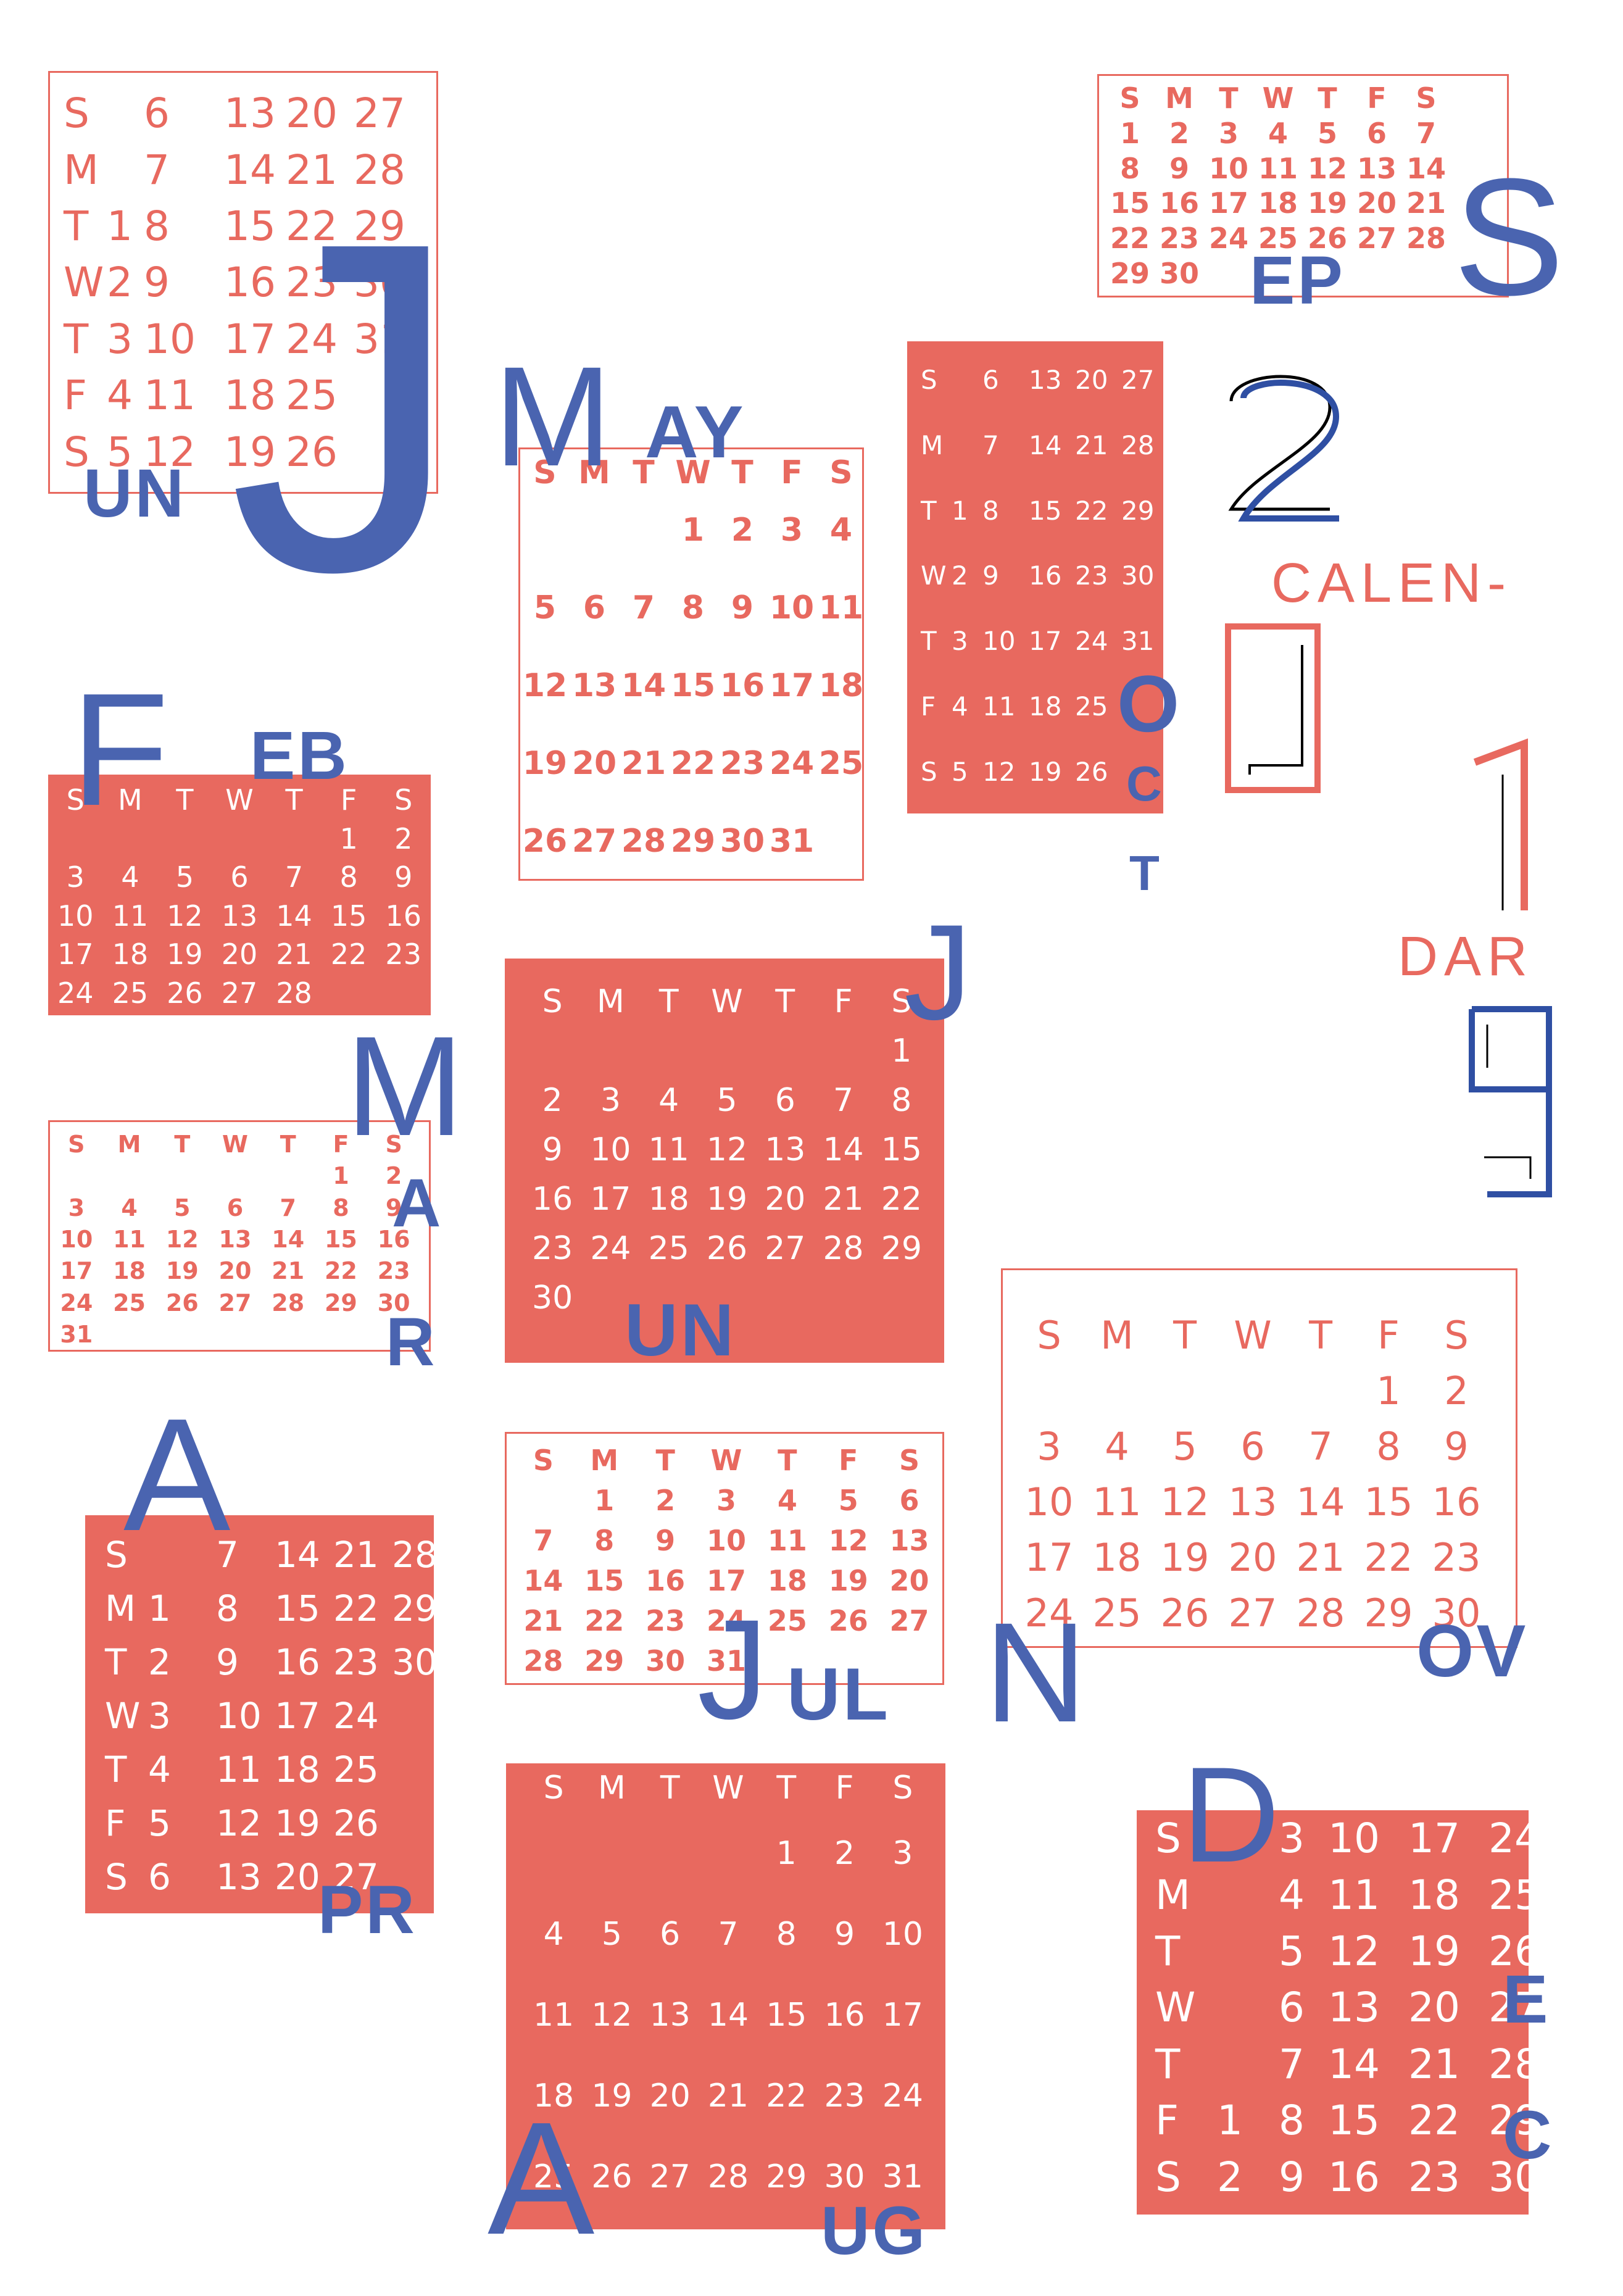 The width and height of the screenshot is (1623, 2296). Describe the element at coordinates (379, 113) in the screenshot. I see `day-cell: 27` at that location.